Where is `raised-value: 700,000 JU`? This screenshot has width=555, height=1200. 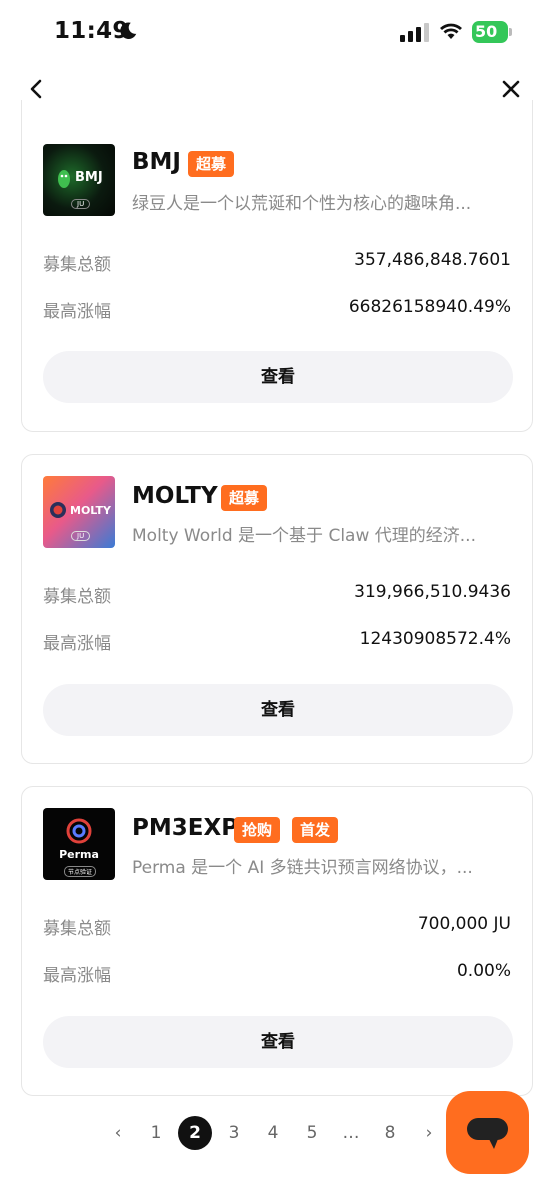 raised-value: 700,000 JU is located at coordinates (464, 924).